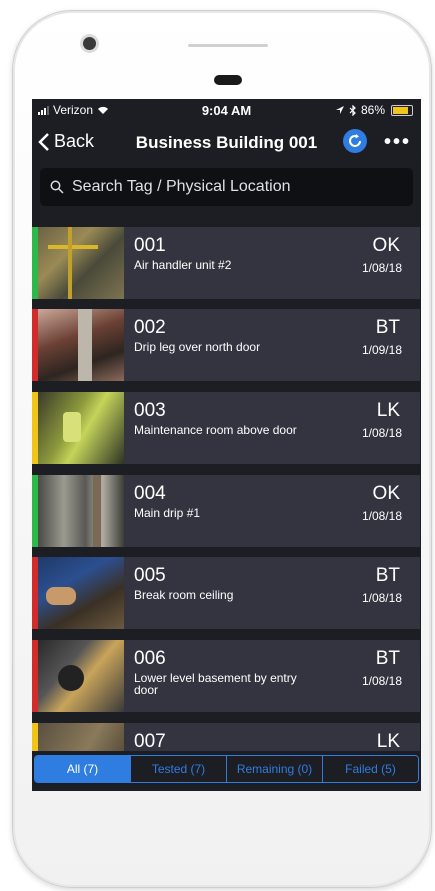  Describe the element at coordinates (150, 658) in the screenshot. I see `item-tag: 006` at that location.